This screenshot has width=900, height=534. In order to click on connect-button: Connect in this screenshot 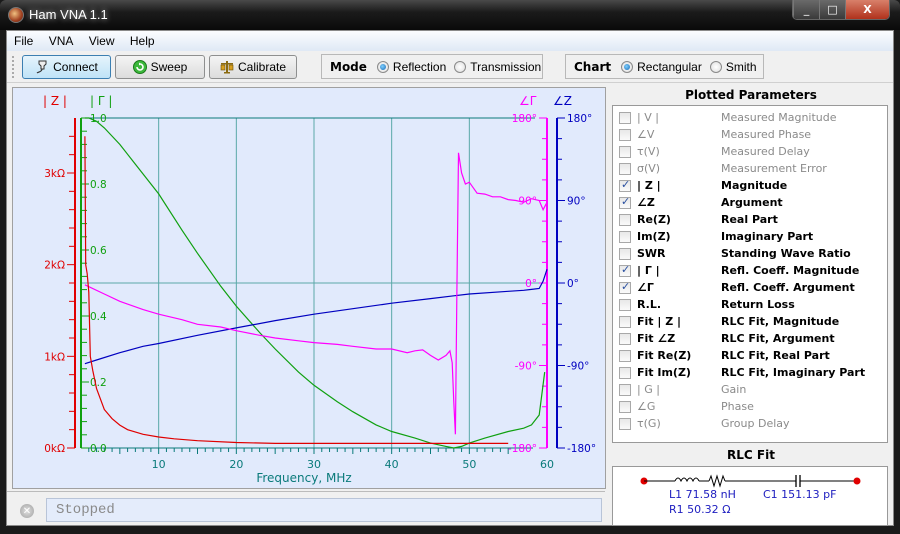, I will do `click(66, 67)`.